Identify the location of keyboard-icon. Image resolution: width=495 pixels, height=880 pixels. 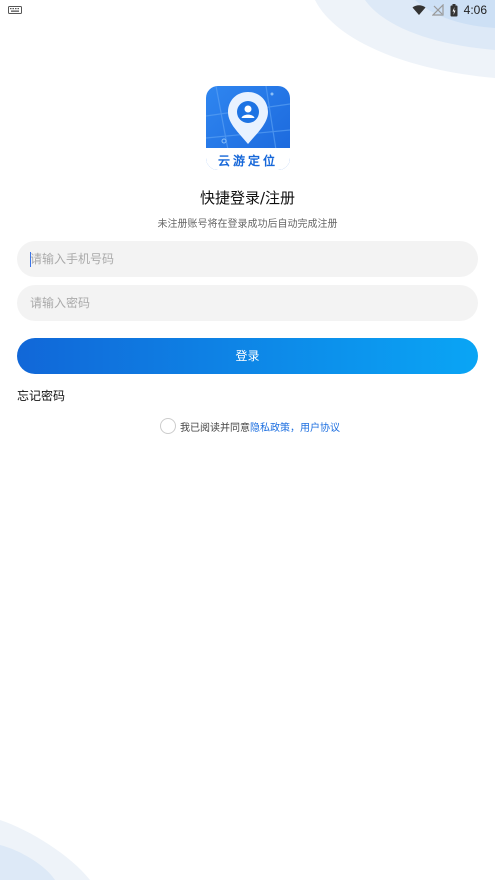
(15, 10).